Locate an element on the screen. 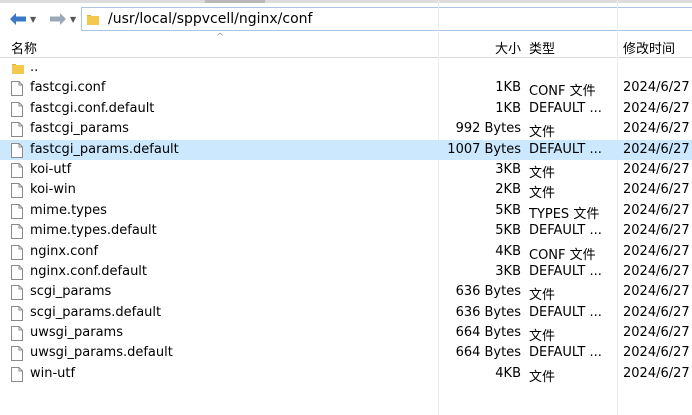 The image size is (692, 415). file-name: fastcgi.conf.default is located at coordinates (92, 108).